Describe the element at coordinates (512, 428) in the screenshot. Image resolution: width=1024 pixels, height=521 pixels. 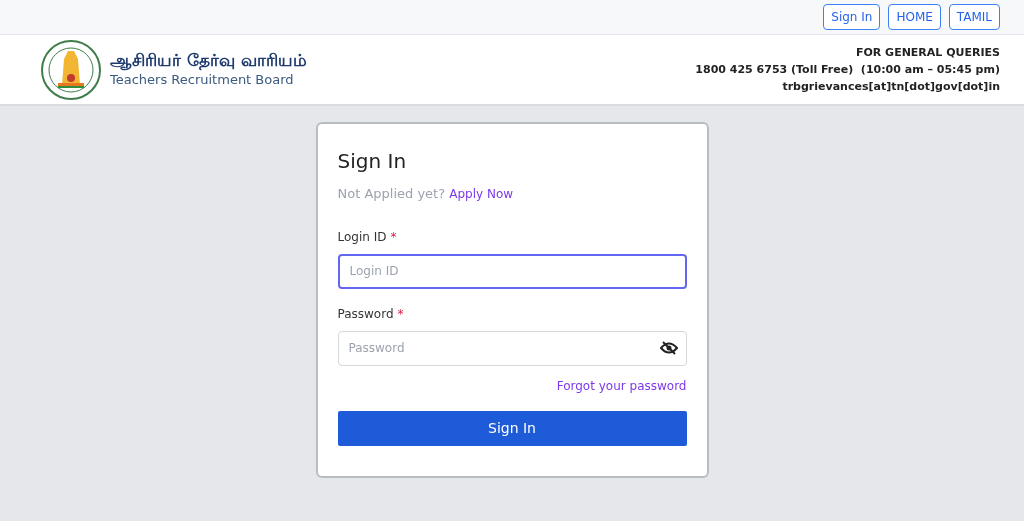
I see `sign-in-button: Sign In` at that location.